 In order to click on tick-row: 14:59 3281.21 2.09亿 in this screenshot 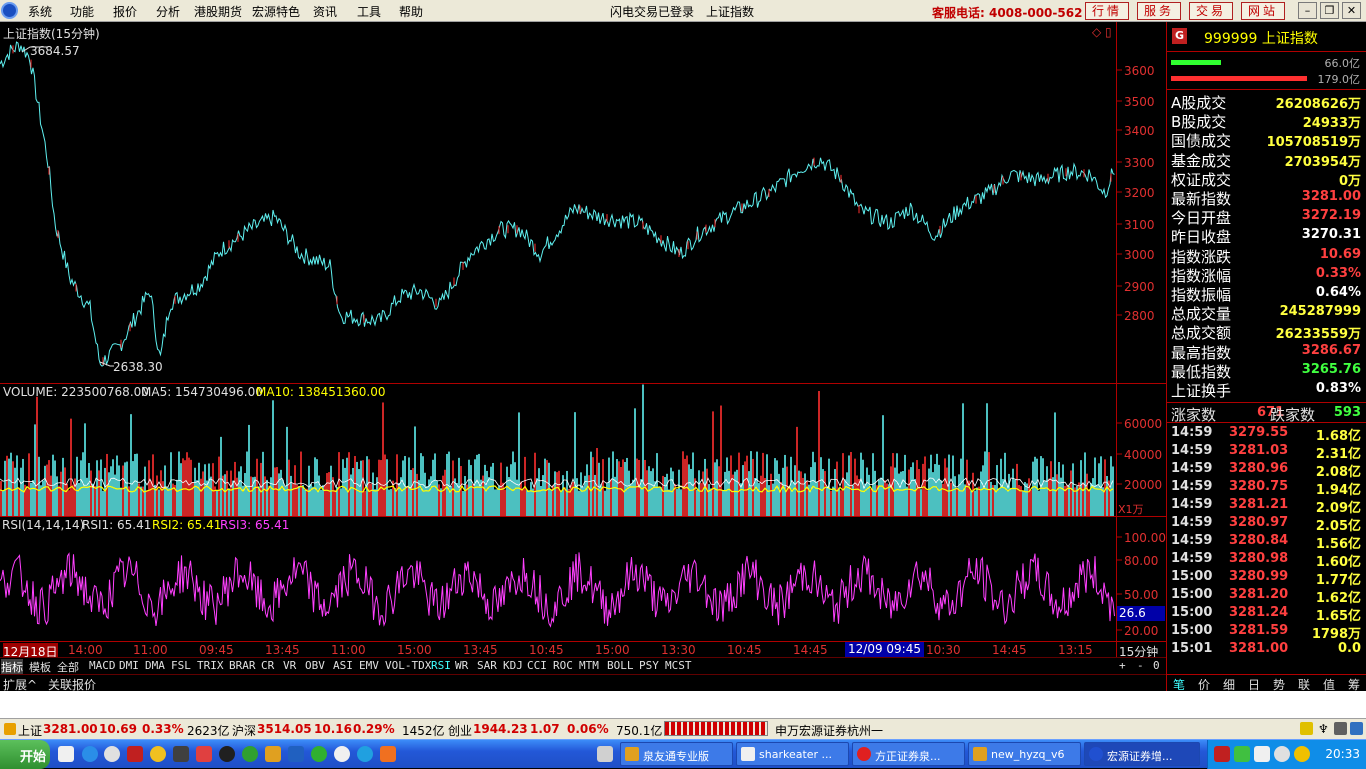, I will do `click(1266, 506)`.